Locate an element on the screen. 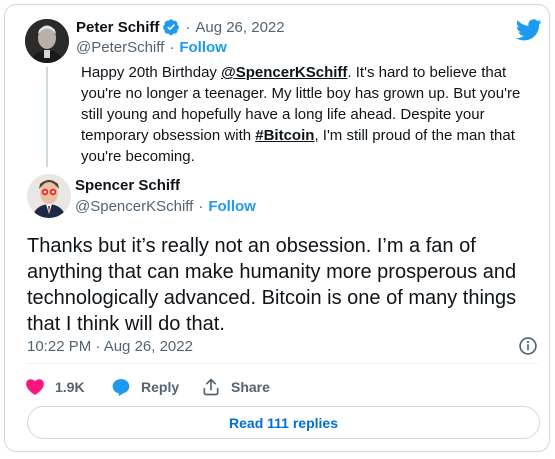  parent-author-name: Peter Schiff is located at coordinates (117, 27).